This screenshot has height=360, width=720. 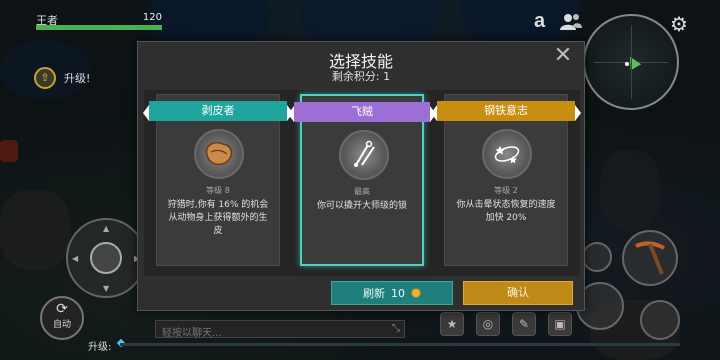 I want to click on chat-bar: ⤡, so click(x=280, y=331).